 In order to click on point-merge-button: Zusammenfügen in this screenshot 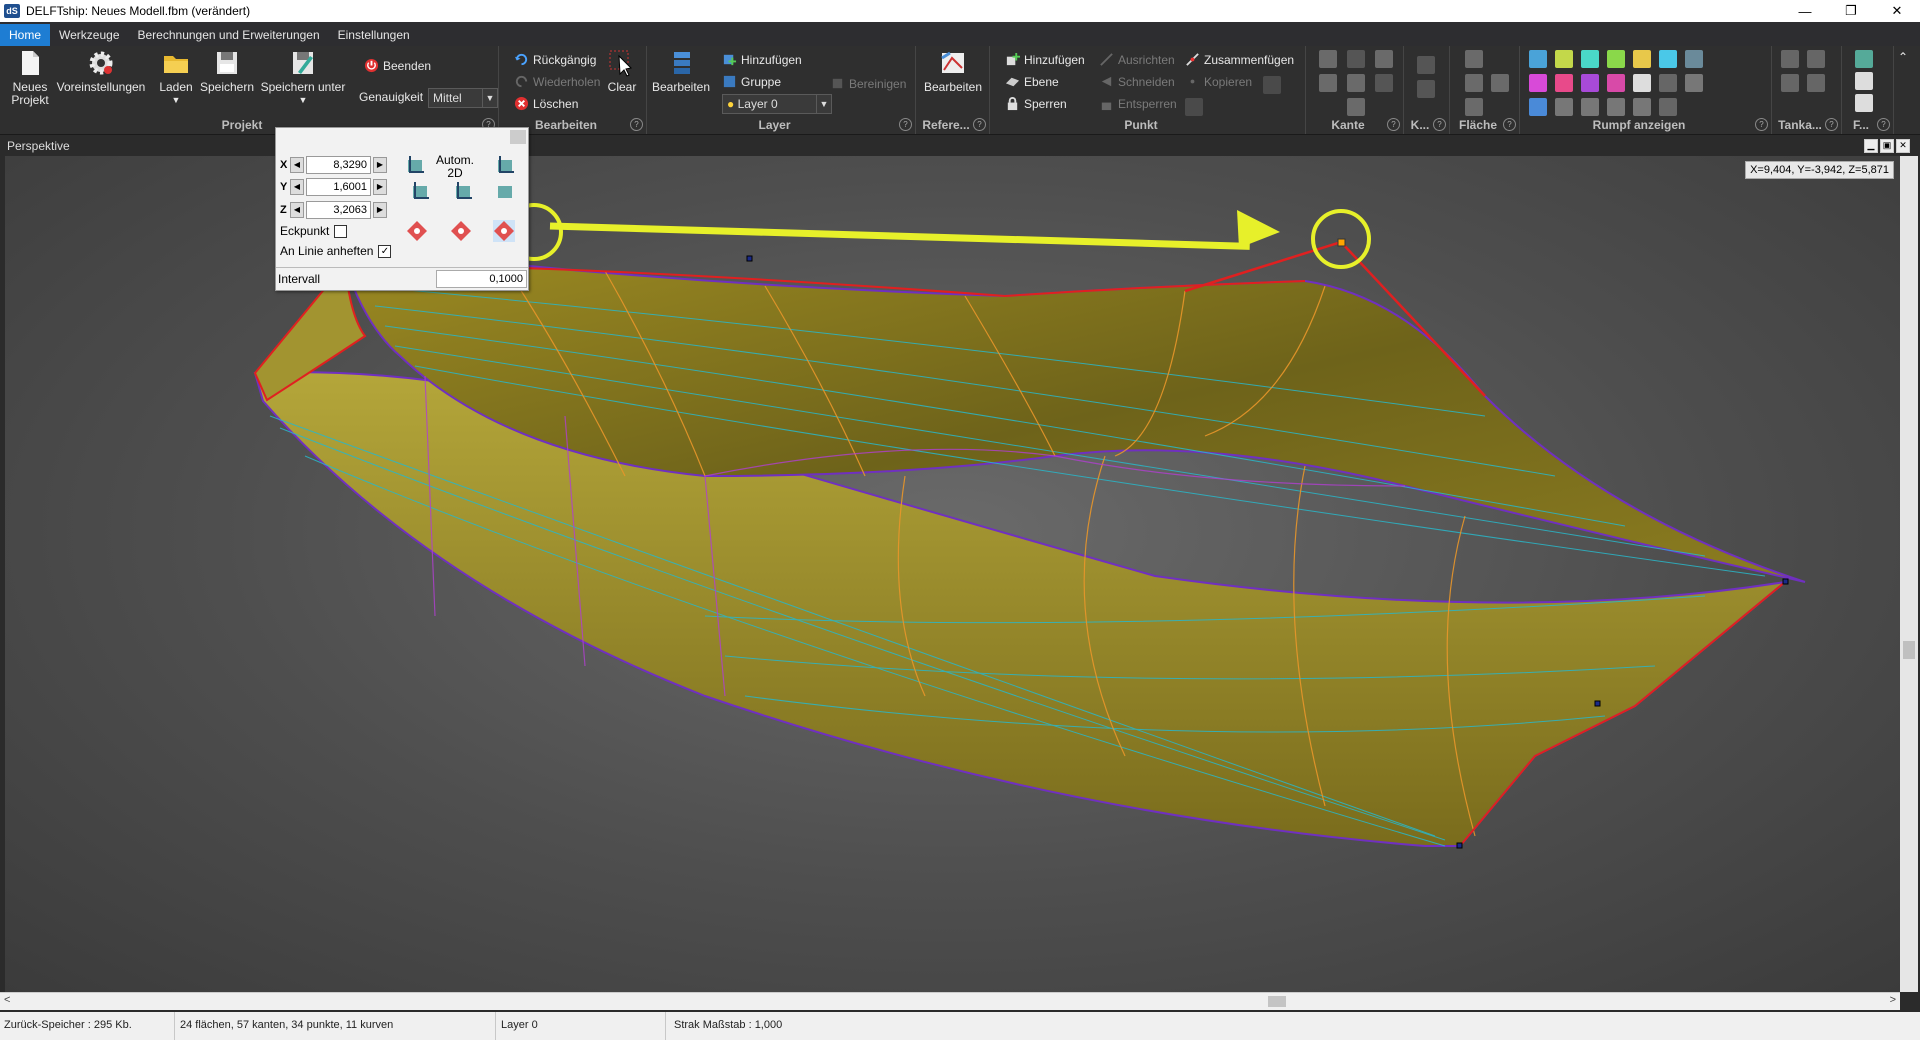, I will do `click(1239, 59)`.